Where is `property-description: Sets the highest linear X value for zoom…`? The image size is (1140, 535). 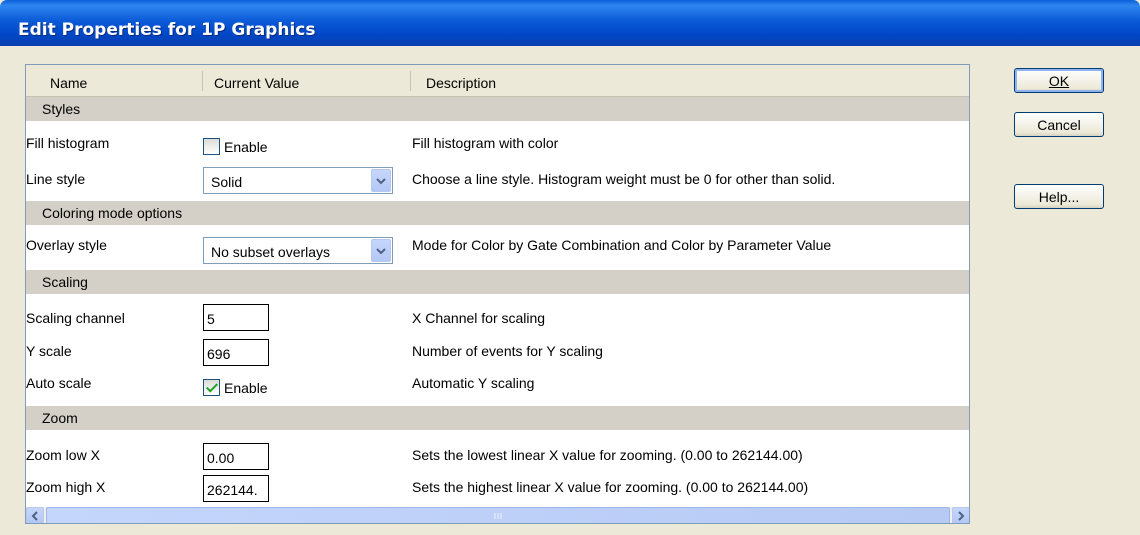 property-description: Sets the highest linear X value for zoom… is located at coordinates (610, 487).